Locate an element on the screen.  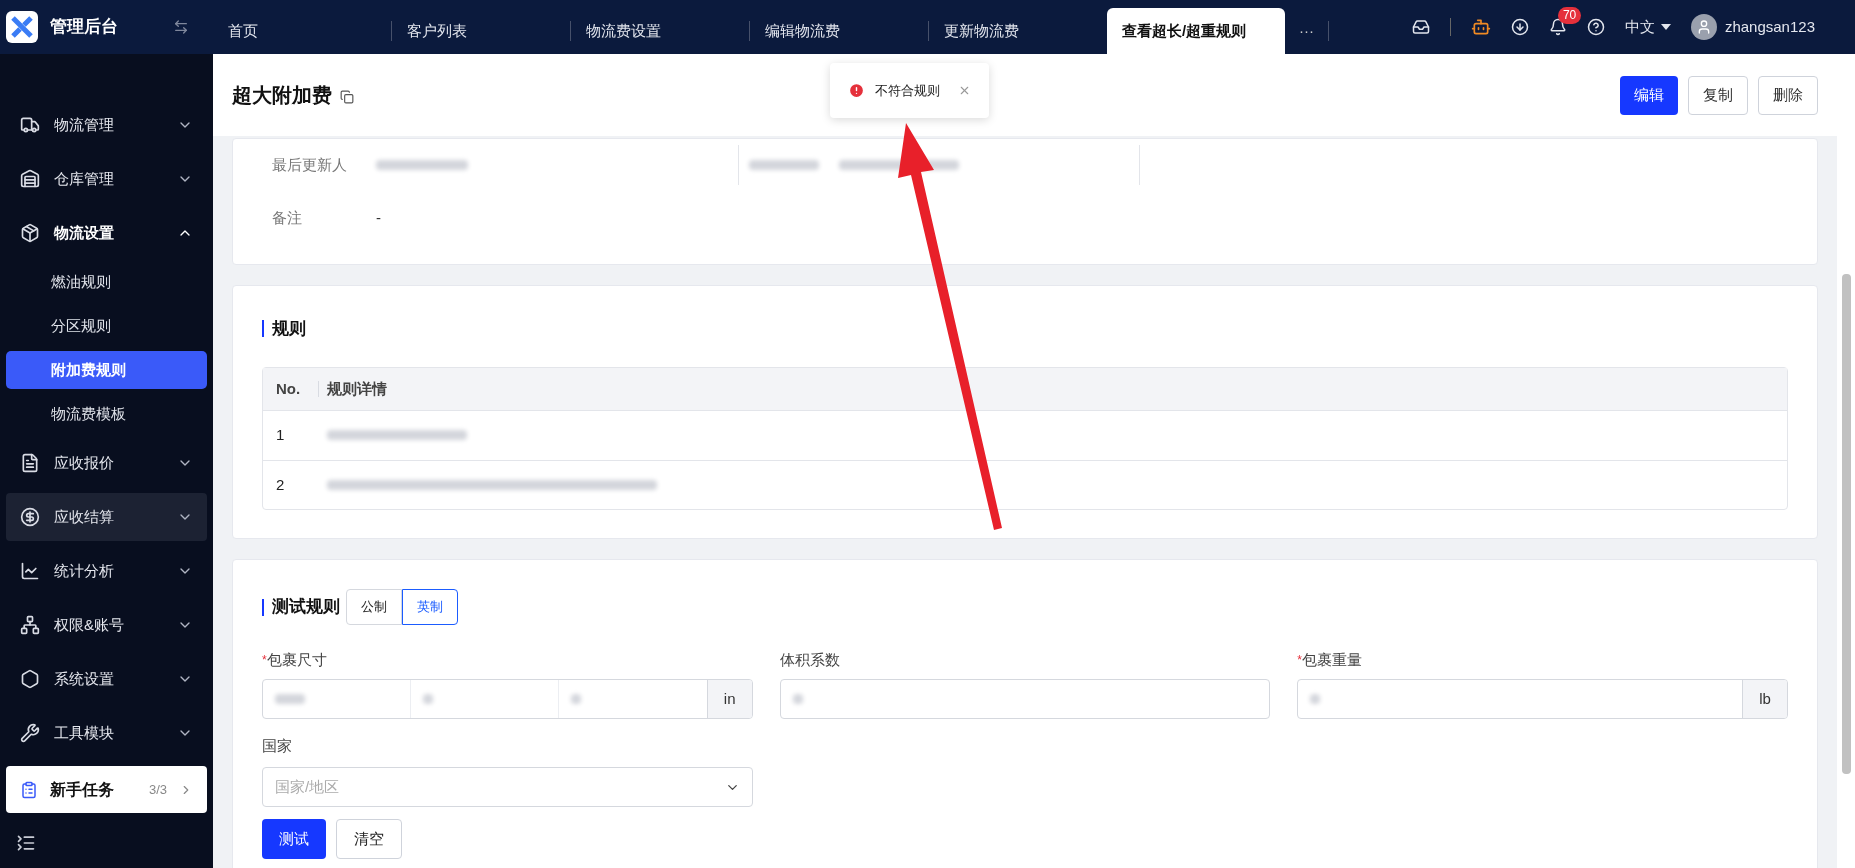
robot-icon is located at coordinates (1480, 27).